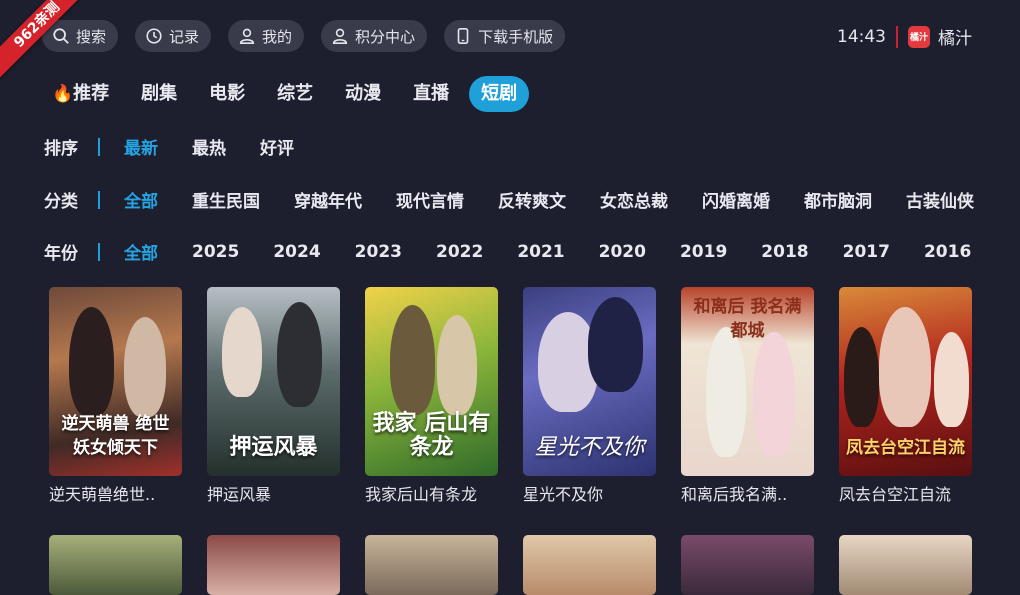 This screenshot has width=1020, height=595. I want to click on category-option: 全部, so click(141, 199).